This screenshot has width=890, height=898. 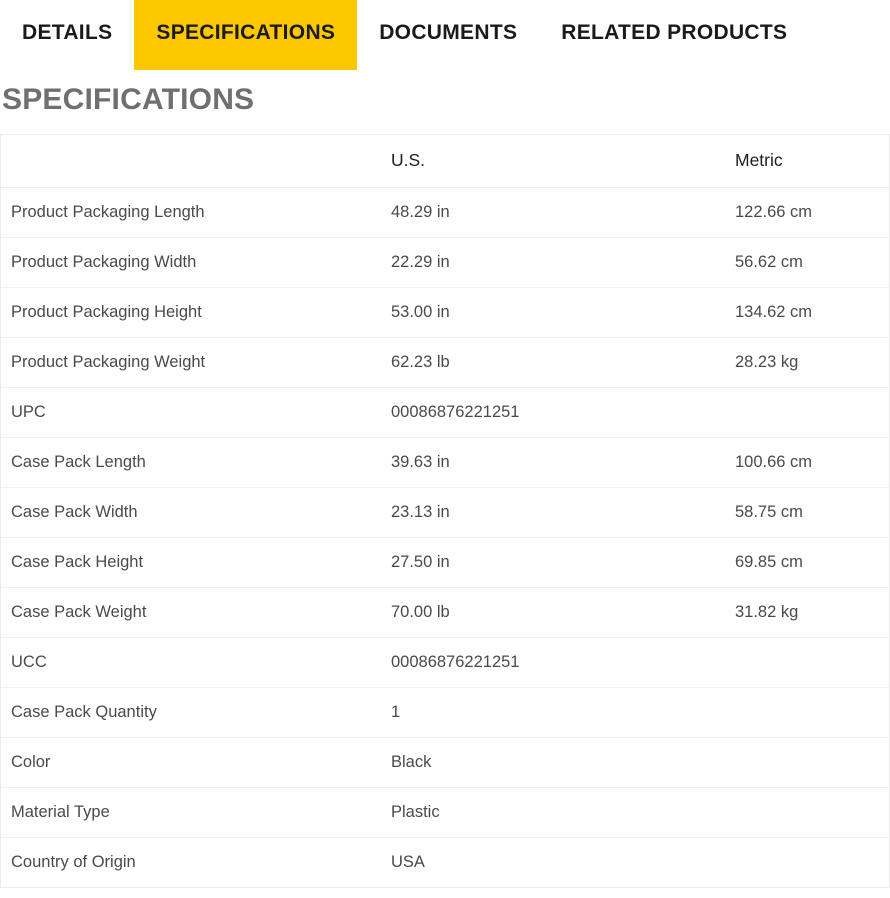 I want to click on spec-value-metric: 56.62 cm, so click(x=807, y=262).